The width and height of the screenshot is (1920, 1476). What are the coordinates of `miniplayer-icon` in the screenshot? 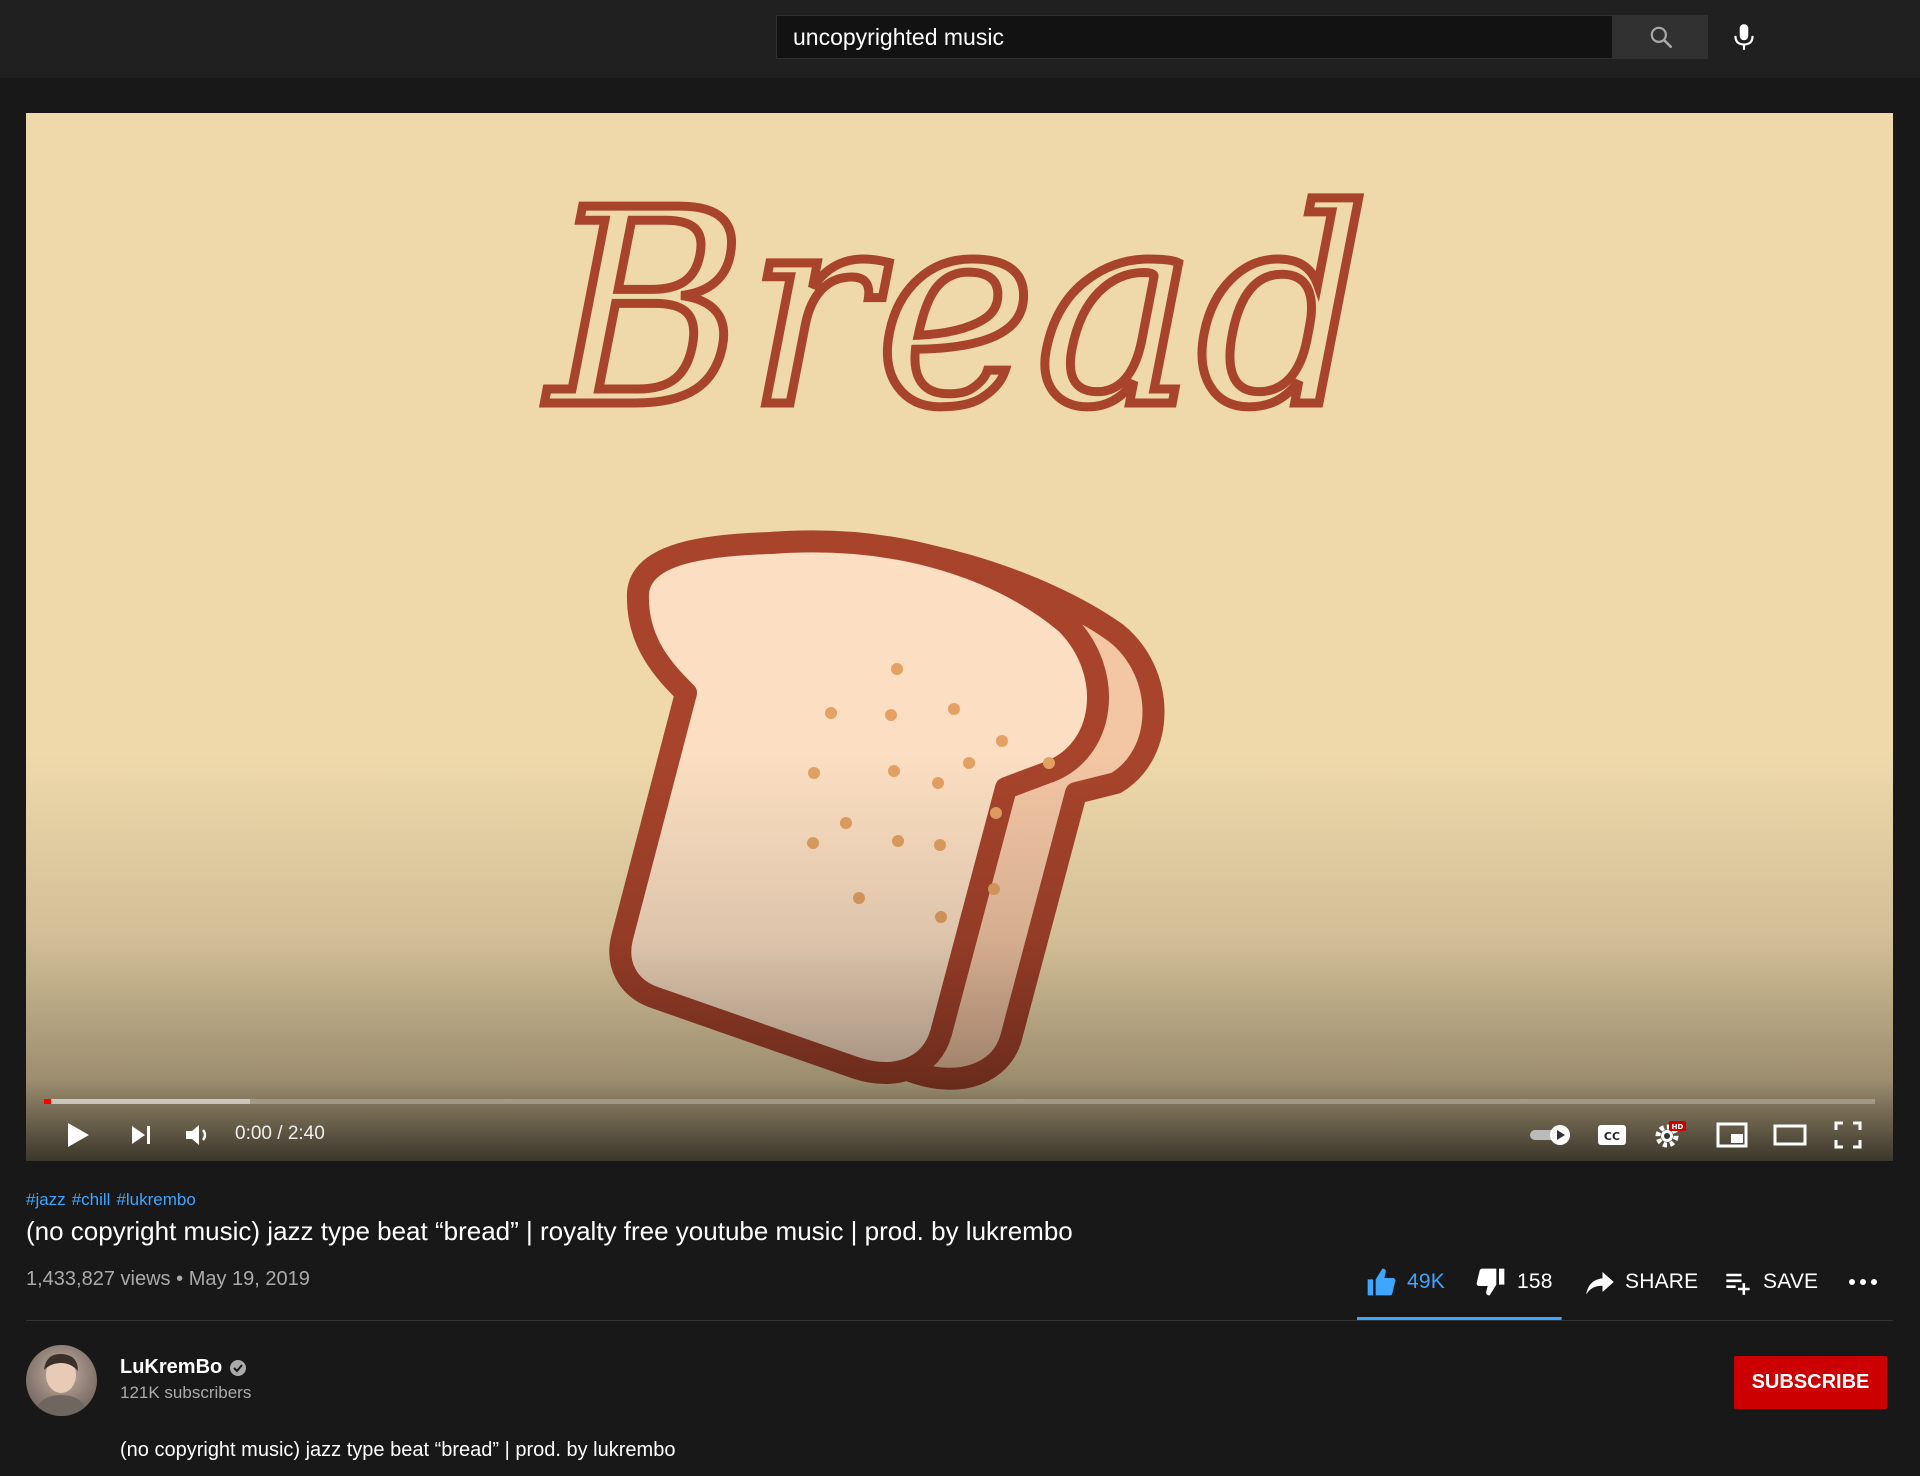 It's located at (1732, 1135).